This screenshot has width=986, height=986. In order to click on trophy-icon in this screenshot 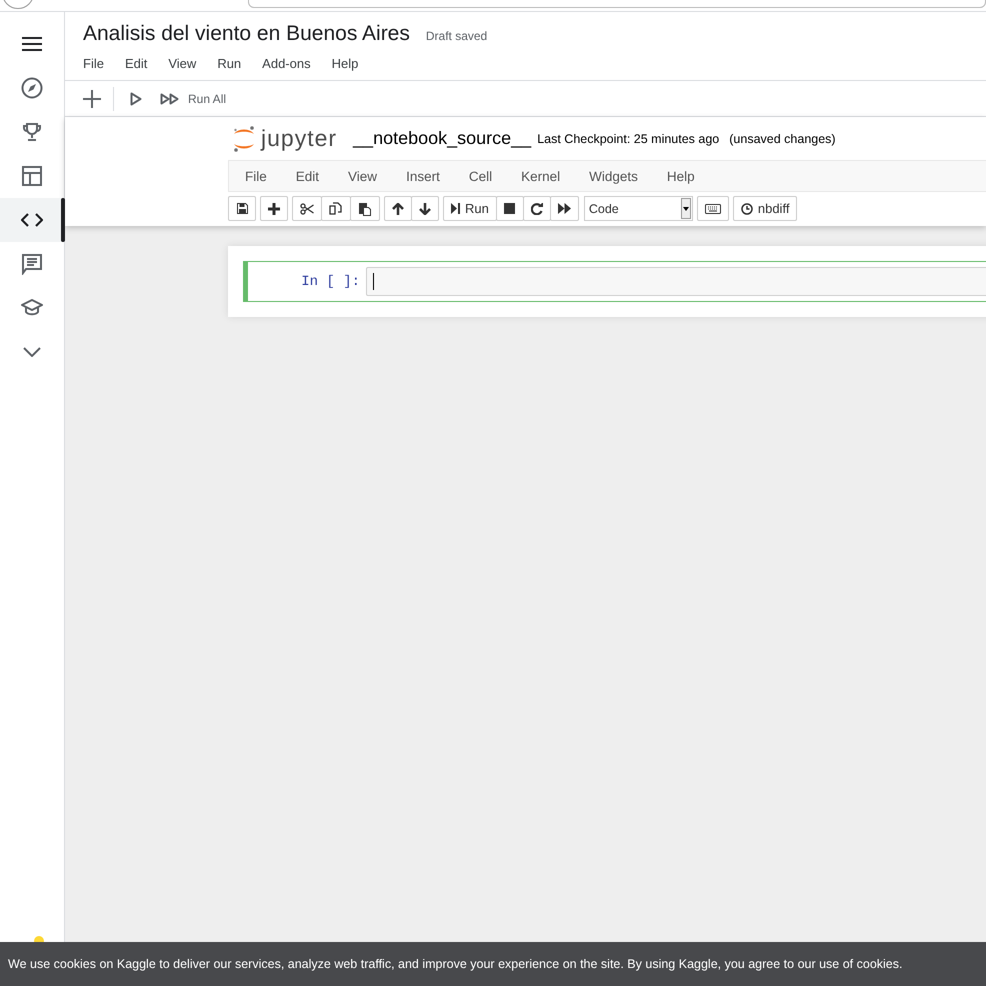, I will do `click(32, 132)`.